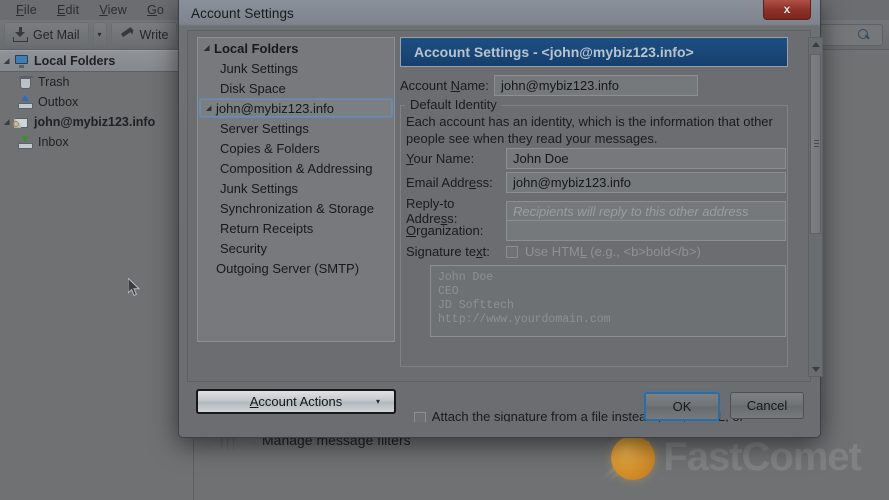 The width and height of the screenshot is (889, 500). I want to click on account-actions-label: Account Actions, so click(296, 401).